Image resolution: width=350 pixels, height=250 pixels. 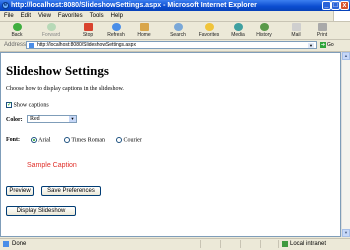 I want to click on status-bar: Done Local intranet, so click(x=175, y=244).